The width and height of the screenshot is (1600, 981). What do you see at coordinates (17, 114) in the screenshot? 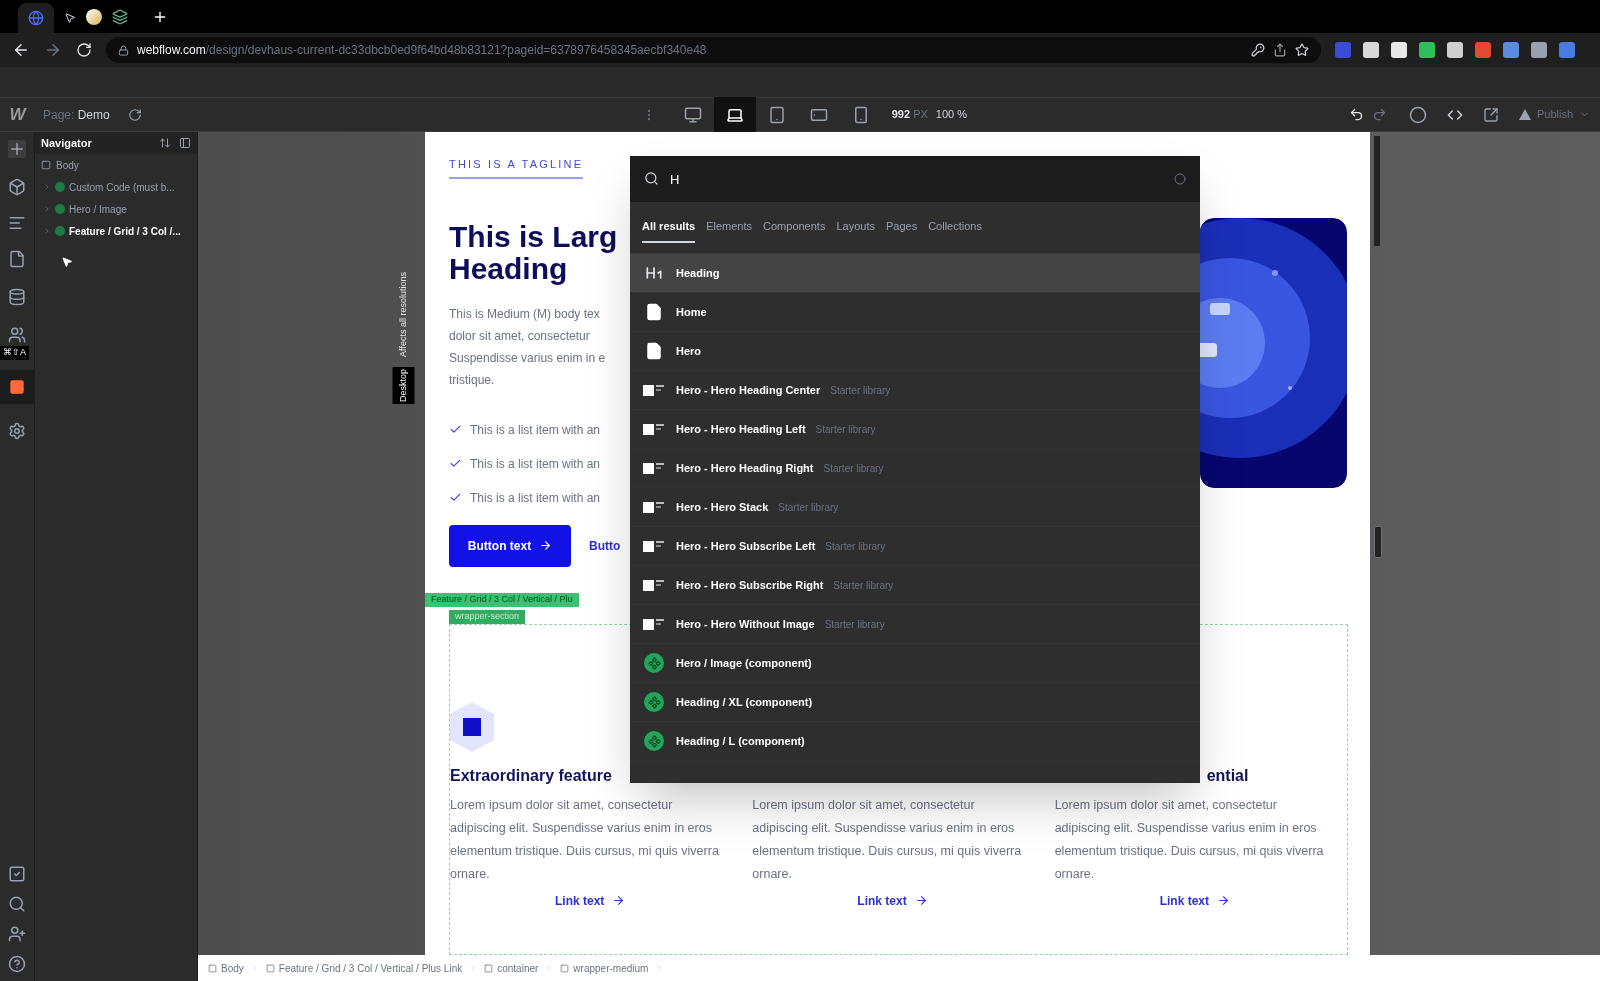
I see `webflow-logo: W` at bounding box center [17, 114].